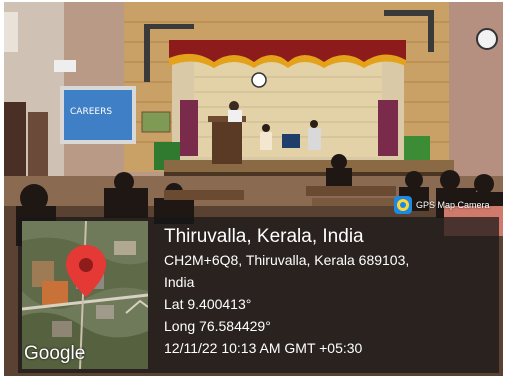 This screenshot has width=507, height=381. What do you see at coordinates (264, 236) in the screenshot?
I see `location-title: Thiruvalla, Kerala, India` at bounding box center [264, 236].